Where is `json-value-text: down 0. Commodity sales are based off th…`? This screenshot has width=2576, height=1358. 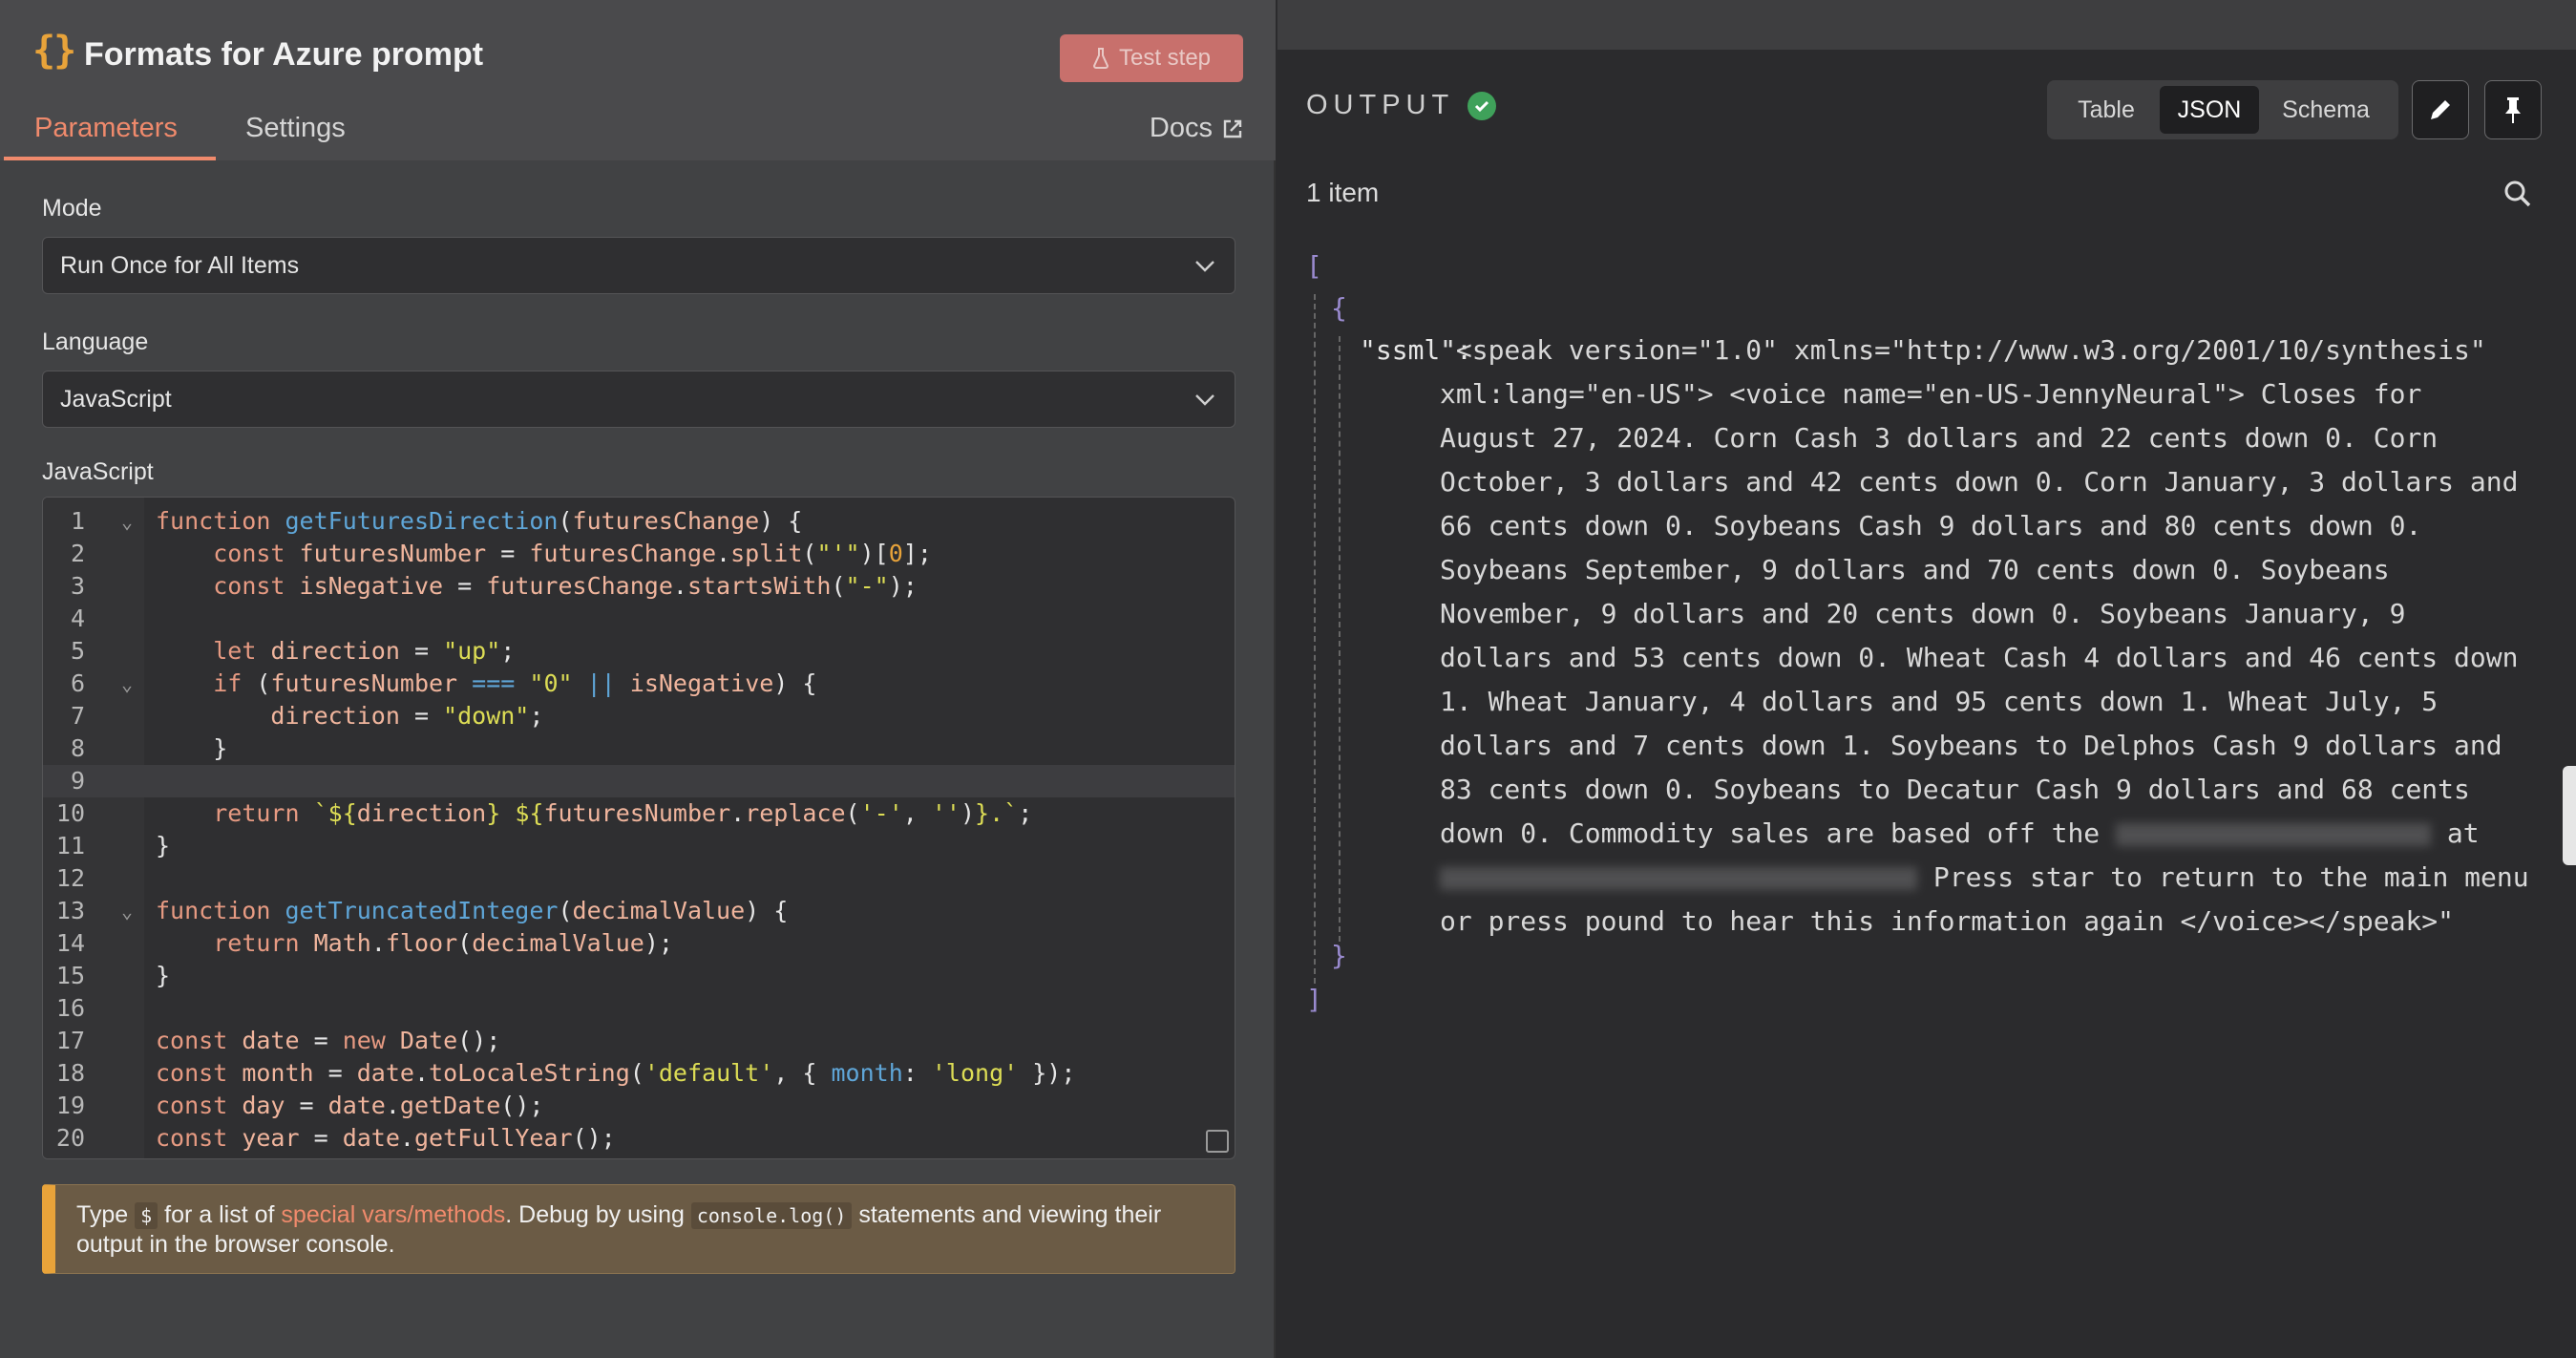 json-value-text: down 0. Commodity sales are based off th… is located at coordinates (1770, 833).